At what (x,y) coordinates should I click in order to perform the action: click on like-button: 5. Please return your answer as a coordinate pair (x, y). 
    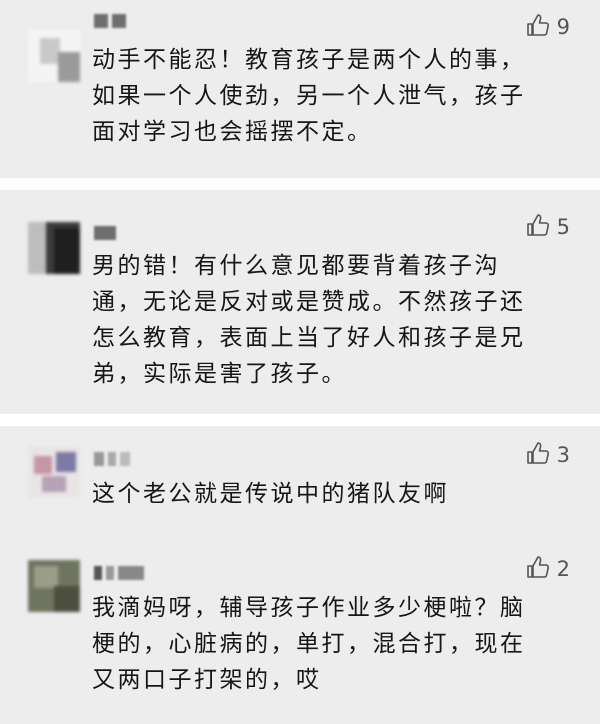
    Looking at the image, I should click on (547, 227).